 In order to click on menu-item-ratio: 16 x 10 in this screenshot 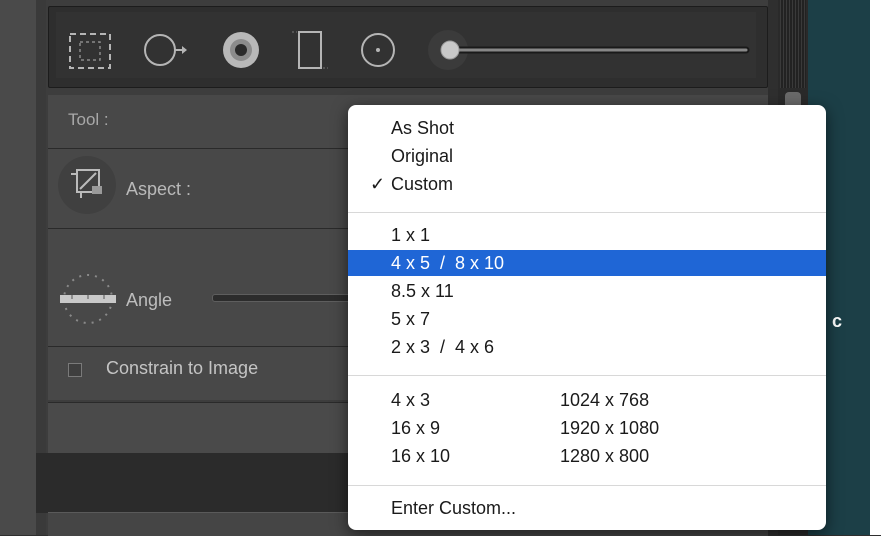, I will do `click(421, 456)`.